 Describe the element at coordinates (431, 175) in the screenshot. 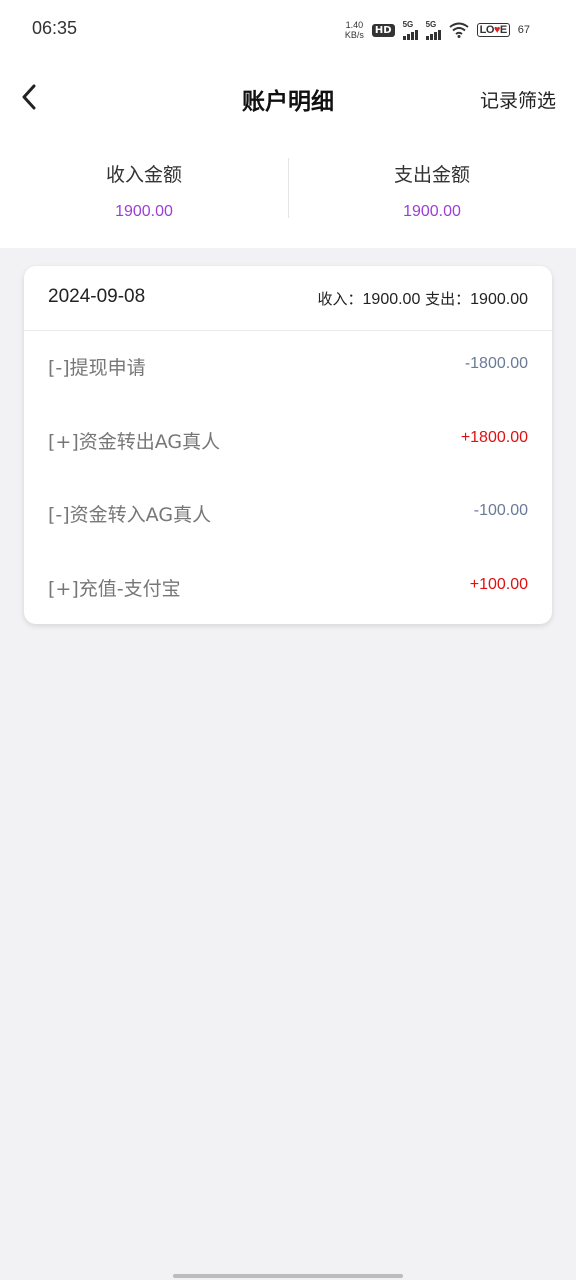

I see `expense-label: 支出金额` at that location.